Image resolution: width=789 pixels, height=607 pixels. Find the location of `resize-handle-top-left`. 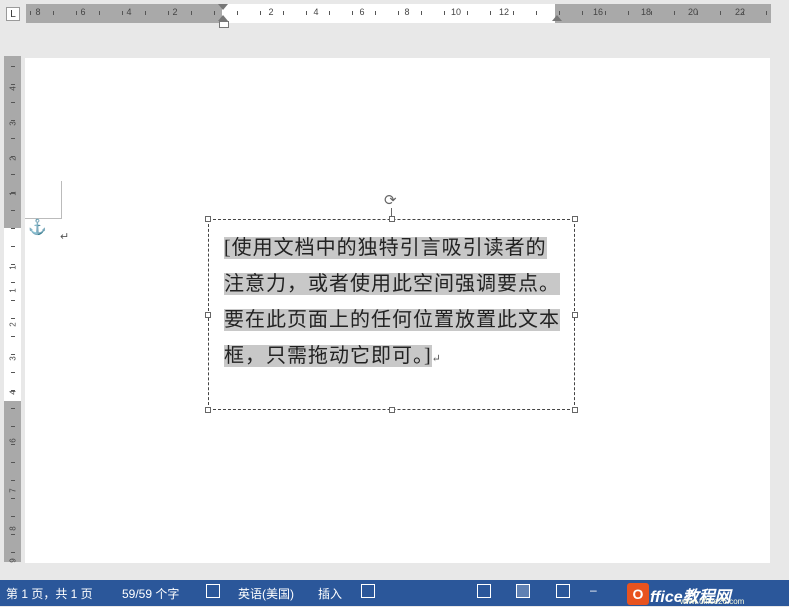

resize-handle-top-left is located at coordinates (208, 219).